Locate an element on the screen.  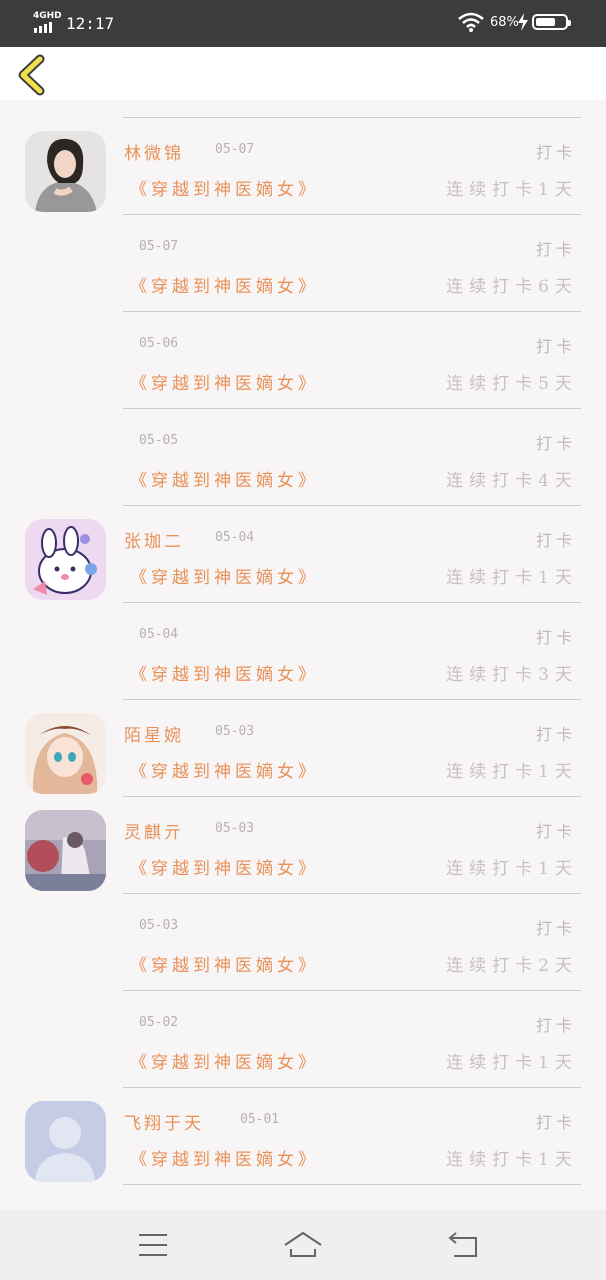
home-button is located at coordinates (303, 1245).